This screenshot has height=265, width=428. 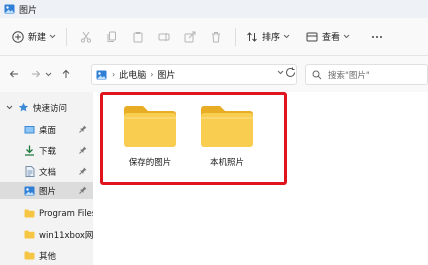 I want to click on copy-icon, so click(x=112, y=36).